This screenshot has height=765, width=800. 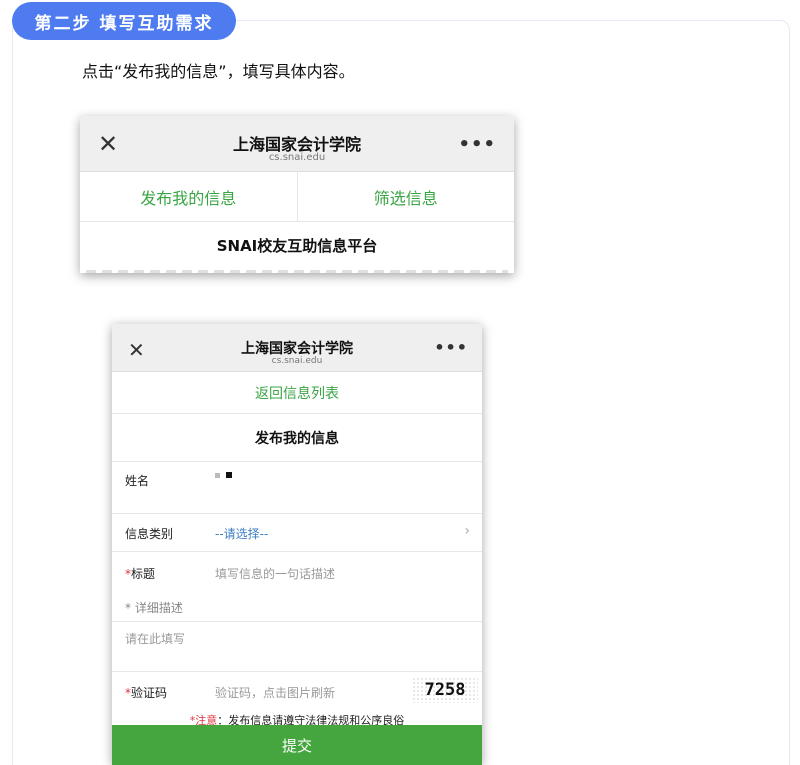 I want to click on name-label: 姓名, so click(x=137, y=481).